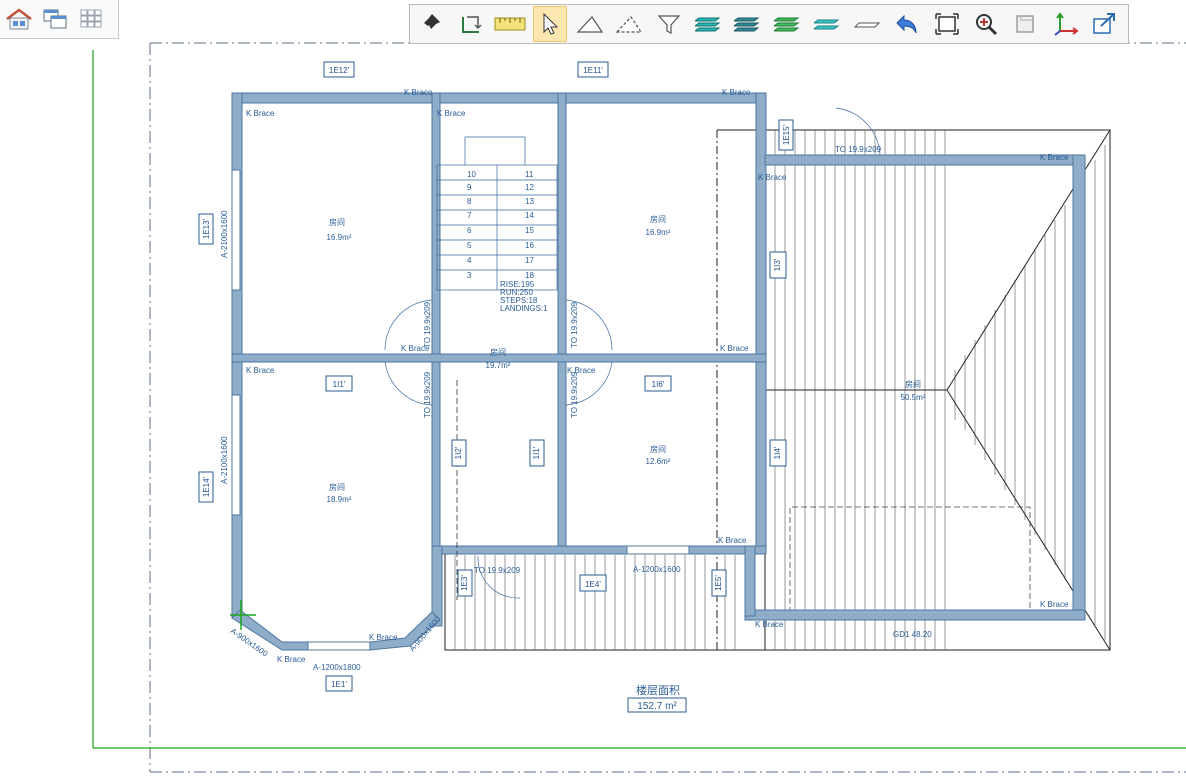 The image size is (1186, 781). I want to click on dimension-tag: 1I6', so click(658, 383).